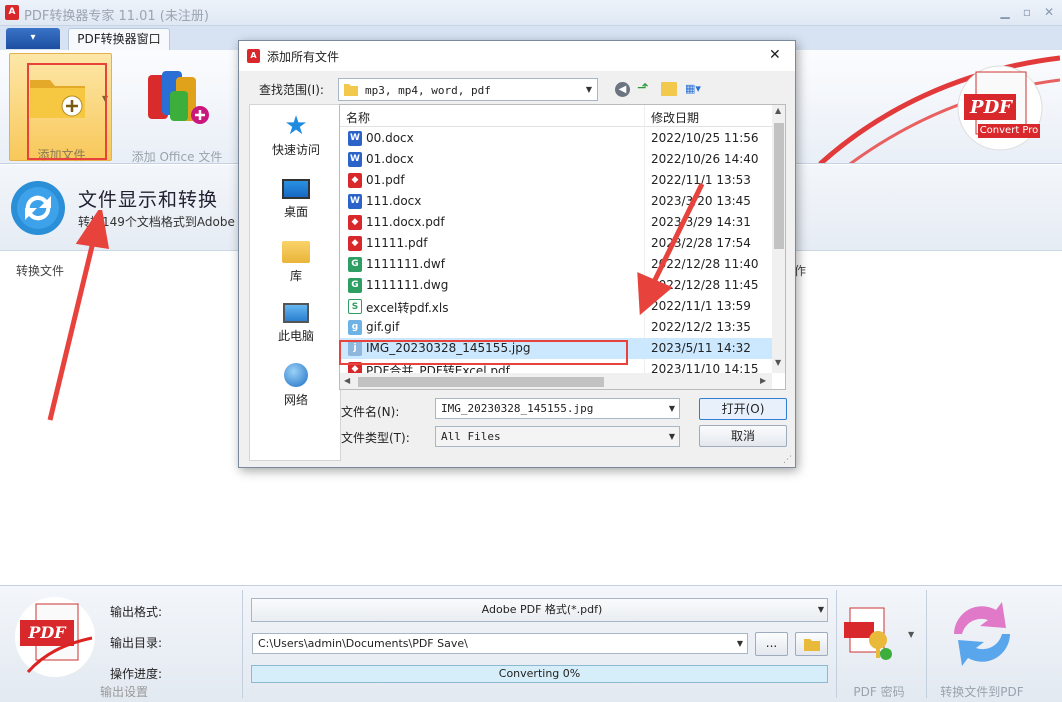 Image resolution: width=1062 pixels, height=702 pixels. I want to click on lookin-select: mp3, mp4, word, pdf ▼, so click(468, 89).